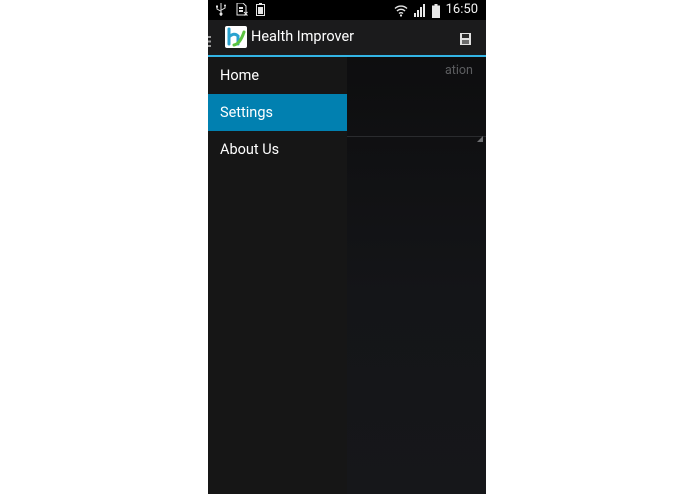 The width and height of the screenshot is (695, 494). Describe the element at coordinates (277, 75) in the screenshot. I see `nav-item-home: Home` at that location.